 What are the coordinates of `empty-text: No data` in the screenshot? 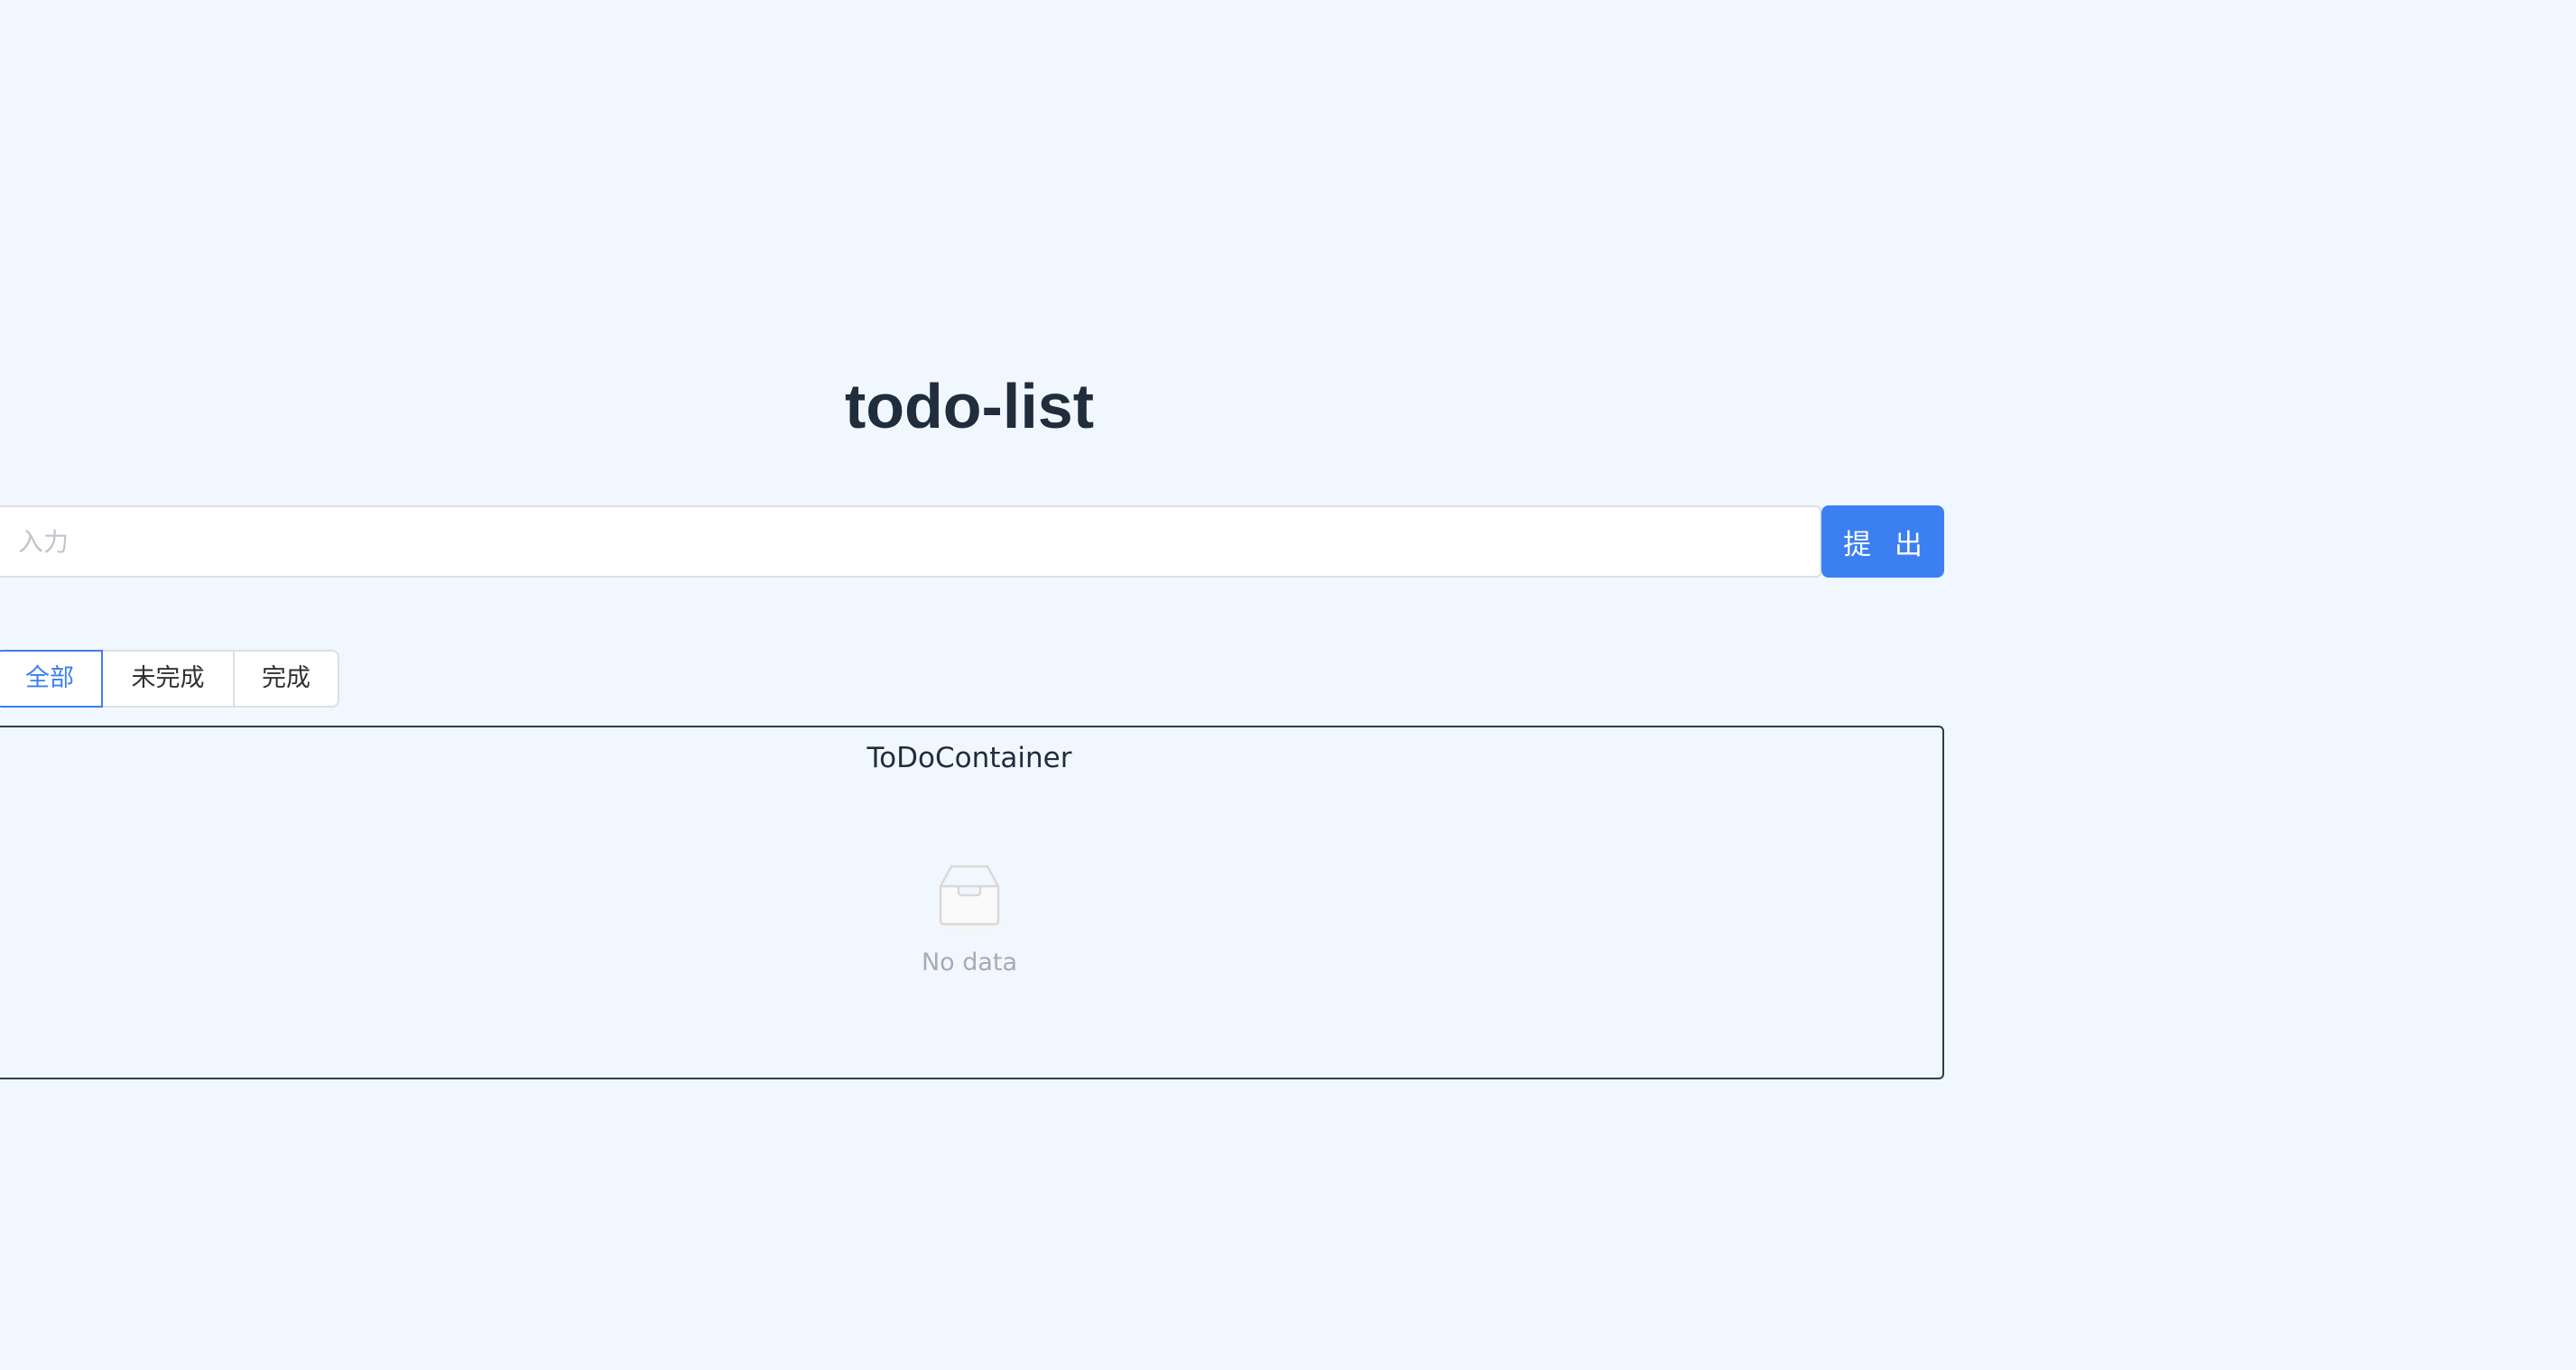 It's located at (970, 963).